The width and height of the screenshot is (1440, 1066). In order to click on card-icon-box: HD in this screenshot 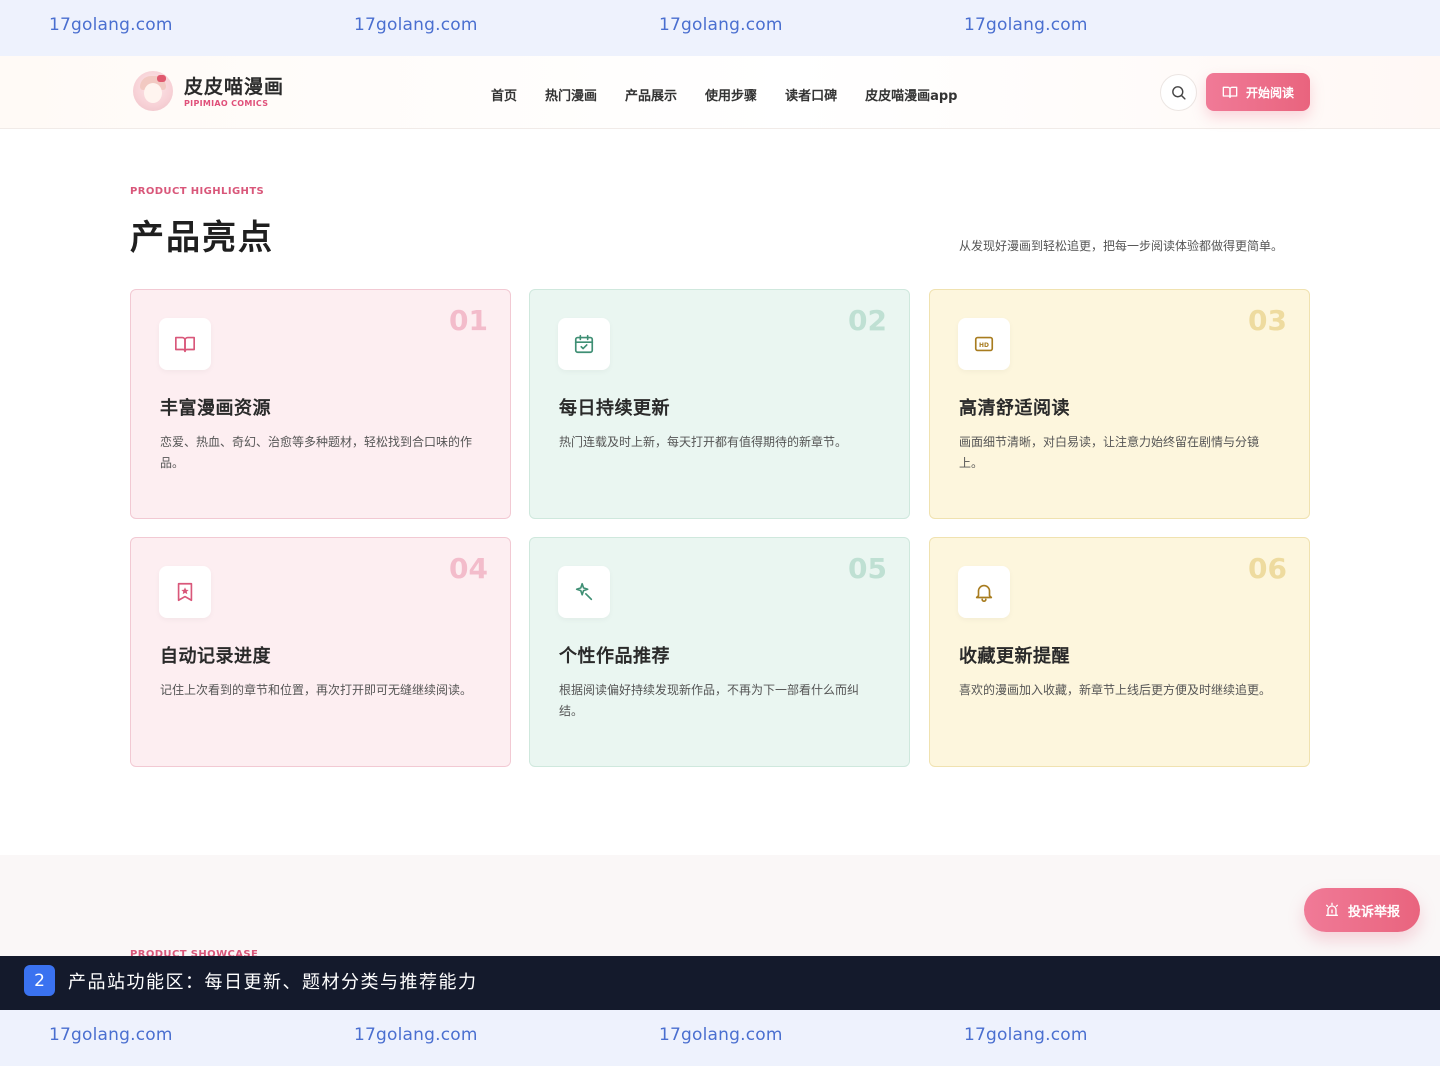, I will do `click(984, 344)`.